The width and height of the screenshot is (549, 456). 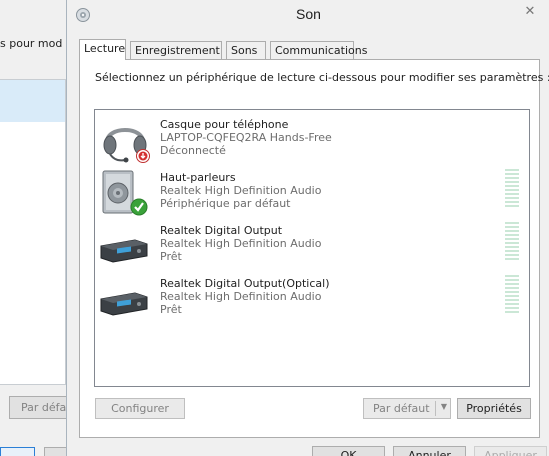 I want to click on device-name: Casque pour téléphone, so click(x=224, y=124).